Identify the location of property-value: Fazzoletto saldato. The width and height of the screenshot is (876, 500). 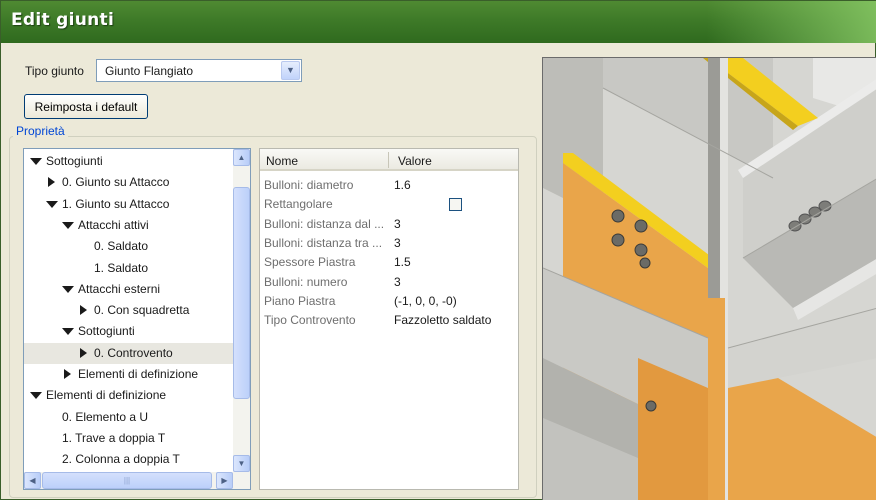
(442, 320).